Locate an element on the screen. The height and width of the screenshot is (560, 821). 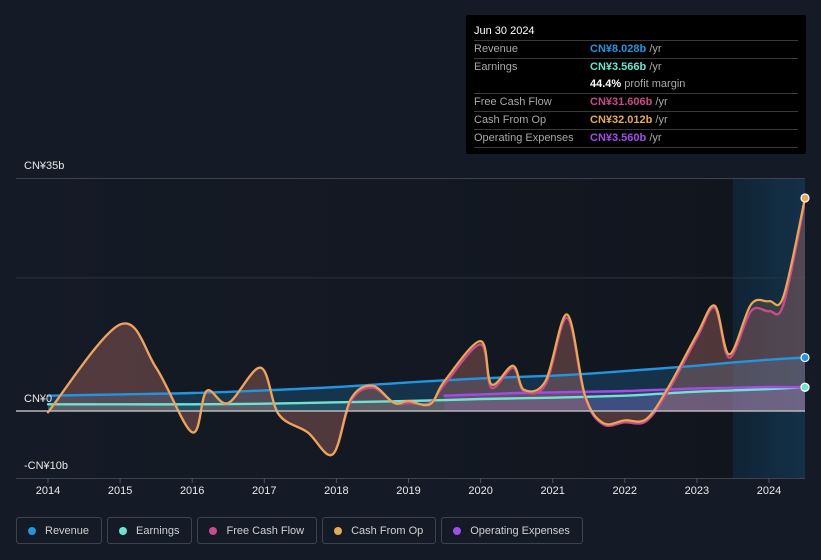
tooltip-label is located at coordinates (532, 84).